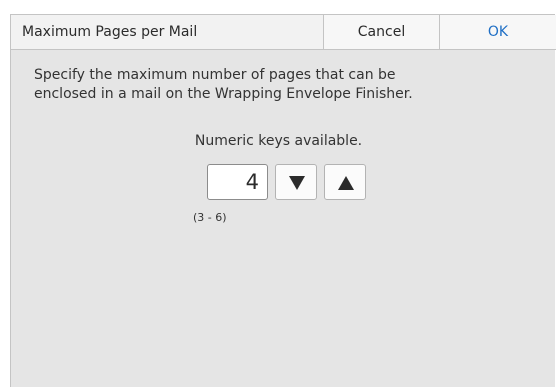 The width and height of the screenshot is (558, 387). What do you see at coordinates (283, 32) in the screenshot?
I see `dialog-header: Maximum Pages per Mail Cancel OK` at bounding box center [283, 32].